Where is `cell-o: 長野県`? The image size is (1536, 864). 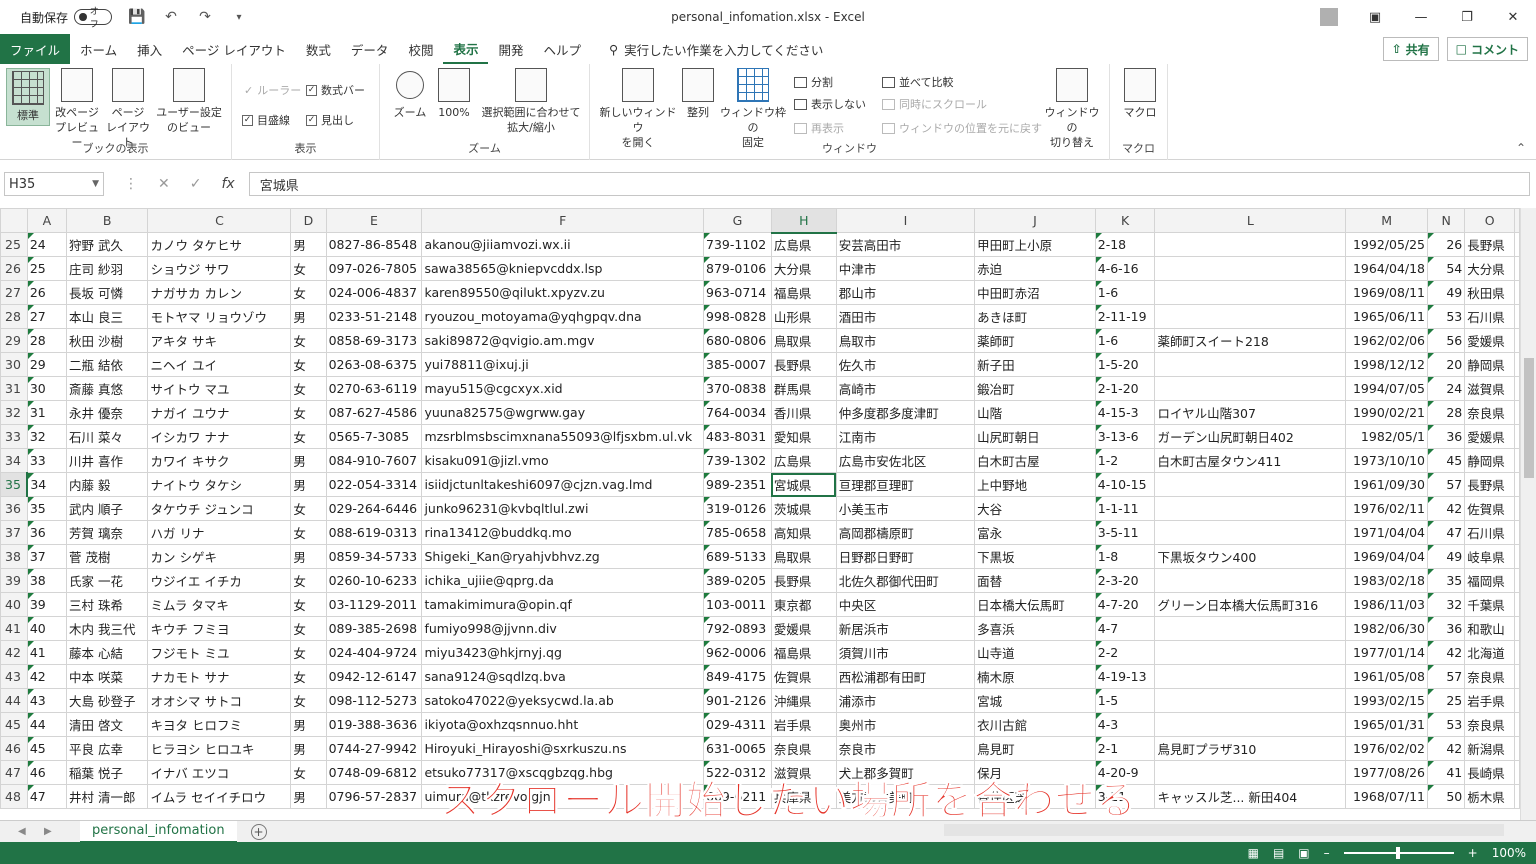 cell-o: 長野県 is located at coordinates (1489, 484).